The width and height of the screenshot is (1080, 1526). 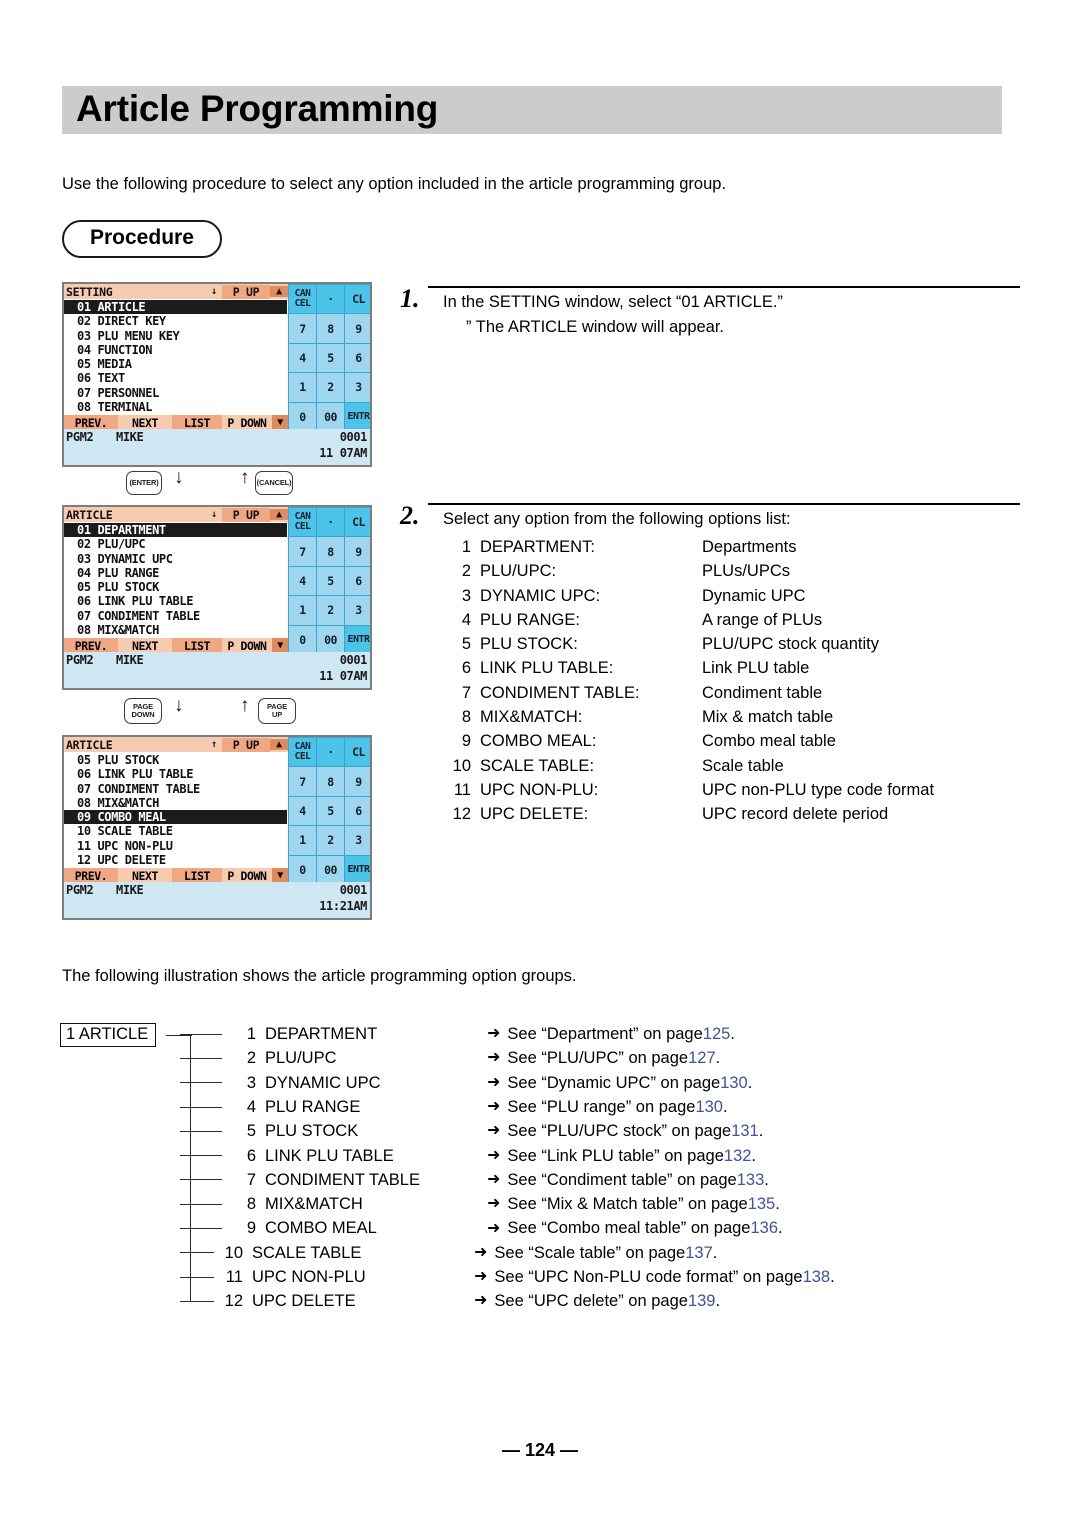 What do you see at coordinates (343, 453) in the screenshot?
I see `status-time: 11 07AM` at bounding box center [343, 453].